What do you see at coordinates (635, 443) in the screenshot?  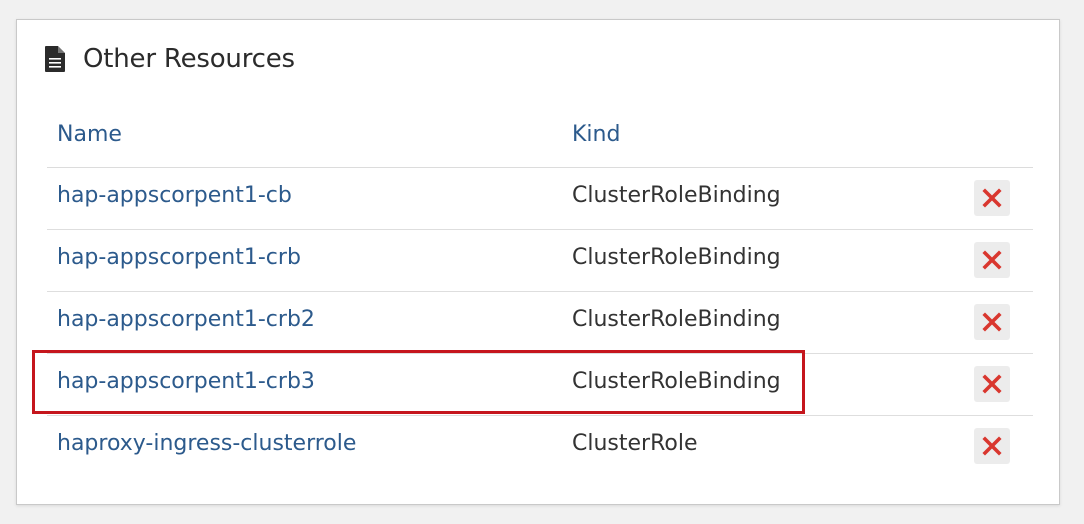 I see `resource-kind: ClusterRole` at bounding box center [635, 443].